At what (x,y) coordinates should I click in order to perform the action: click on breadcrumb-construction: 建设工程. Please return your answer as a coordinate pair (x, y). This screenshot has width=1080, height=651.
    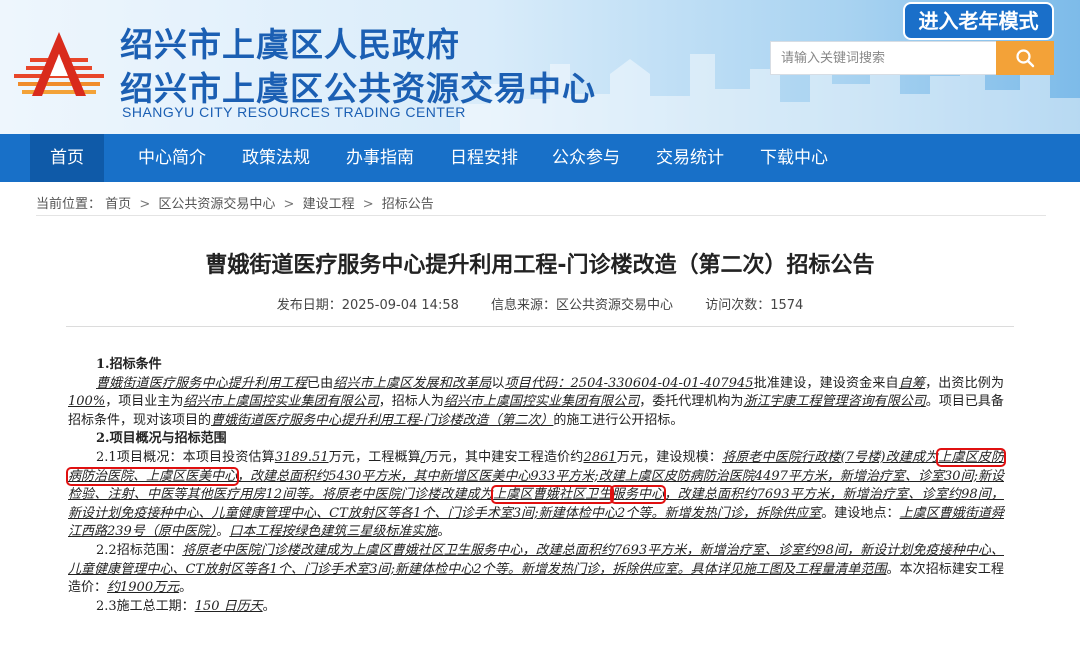
    Looking at the image, I should click on (329, 204).